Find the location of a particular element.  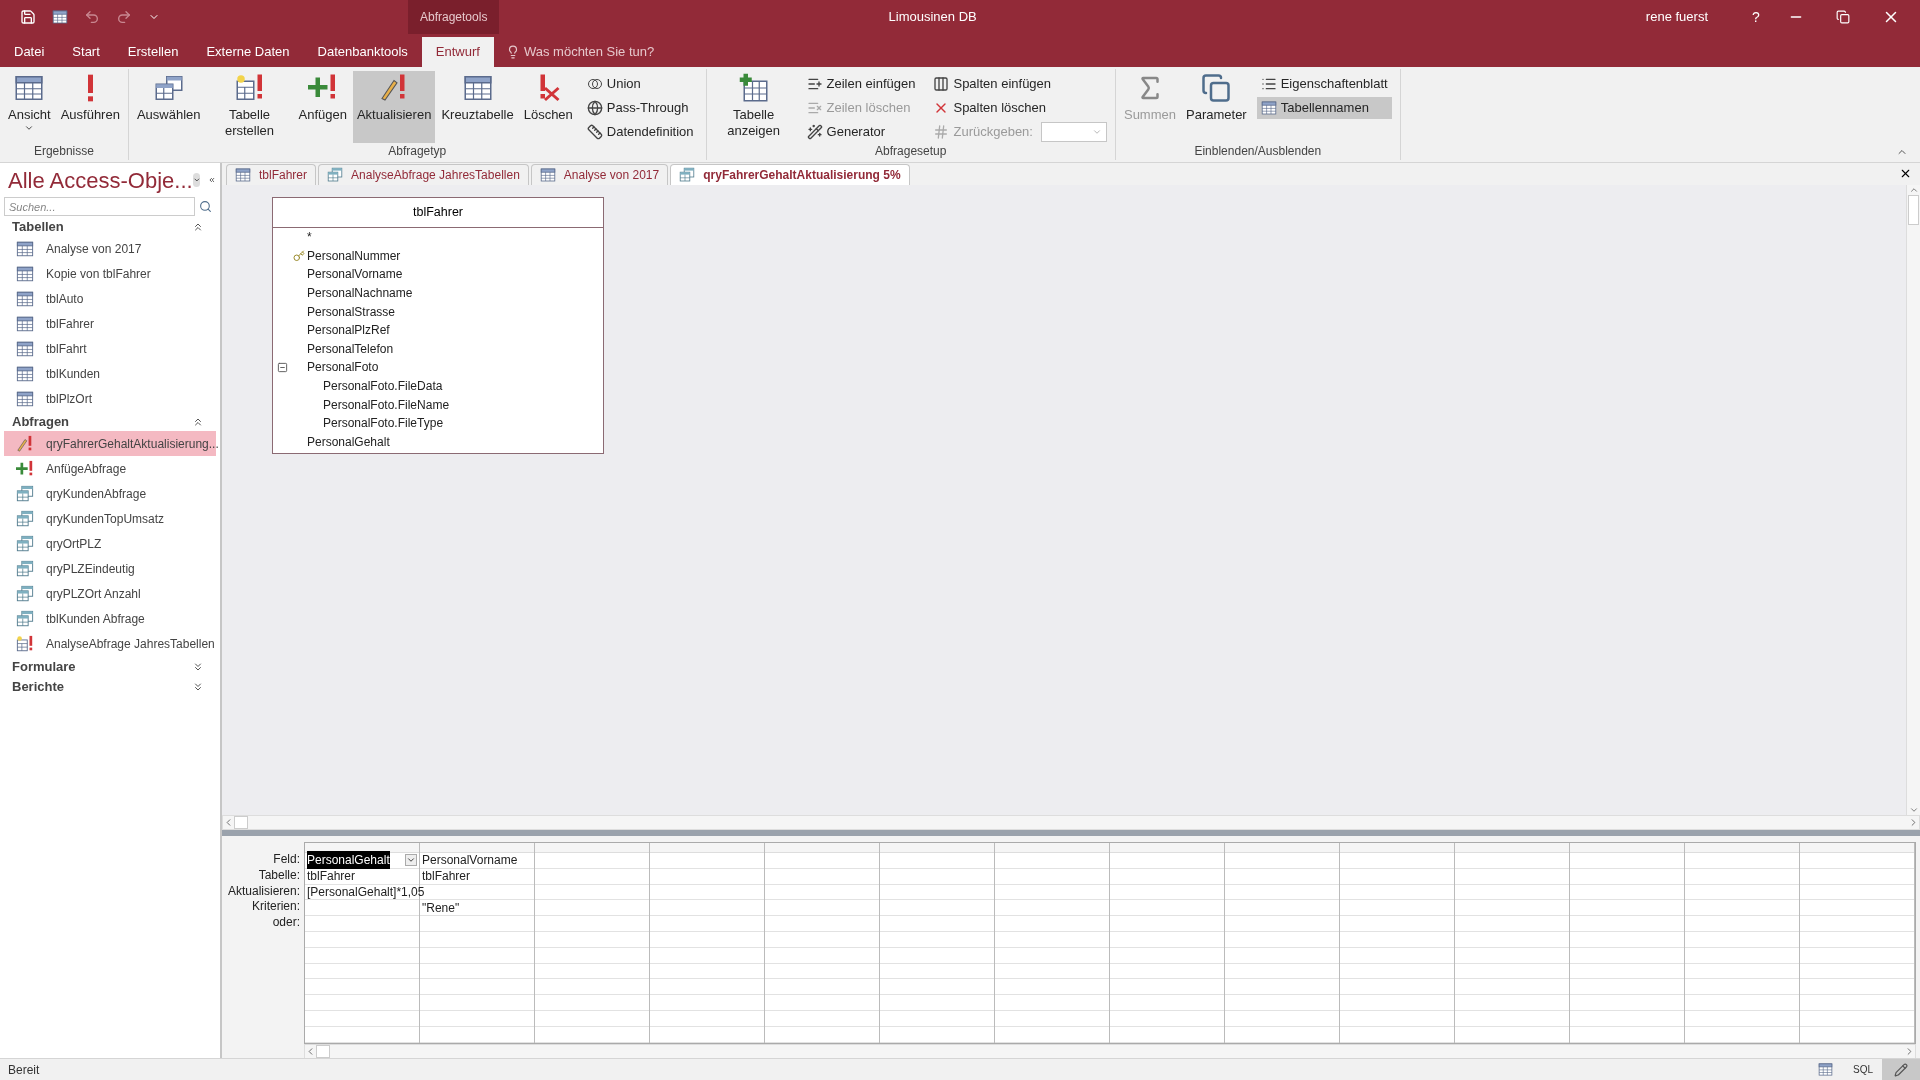

nav-item: tblFahrt is located at coordinates (110, 348).